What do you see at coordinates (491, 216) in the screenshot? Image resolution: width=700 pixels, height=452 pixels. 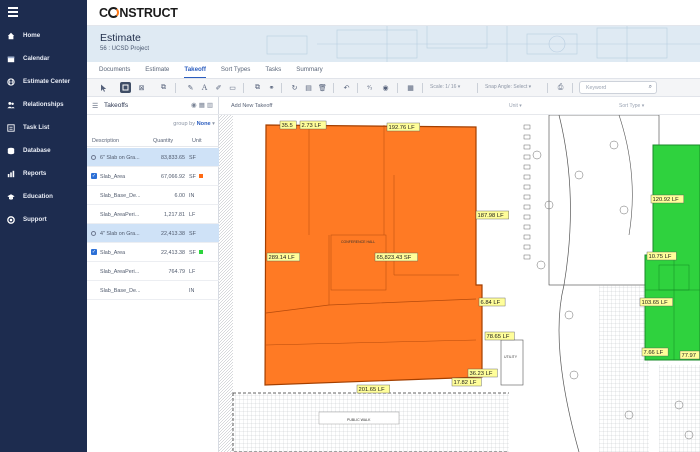 I see `measurement-label: 187.98 LF` at bounding box center [491, 216].